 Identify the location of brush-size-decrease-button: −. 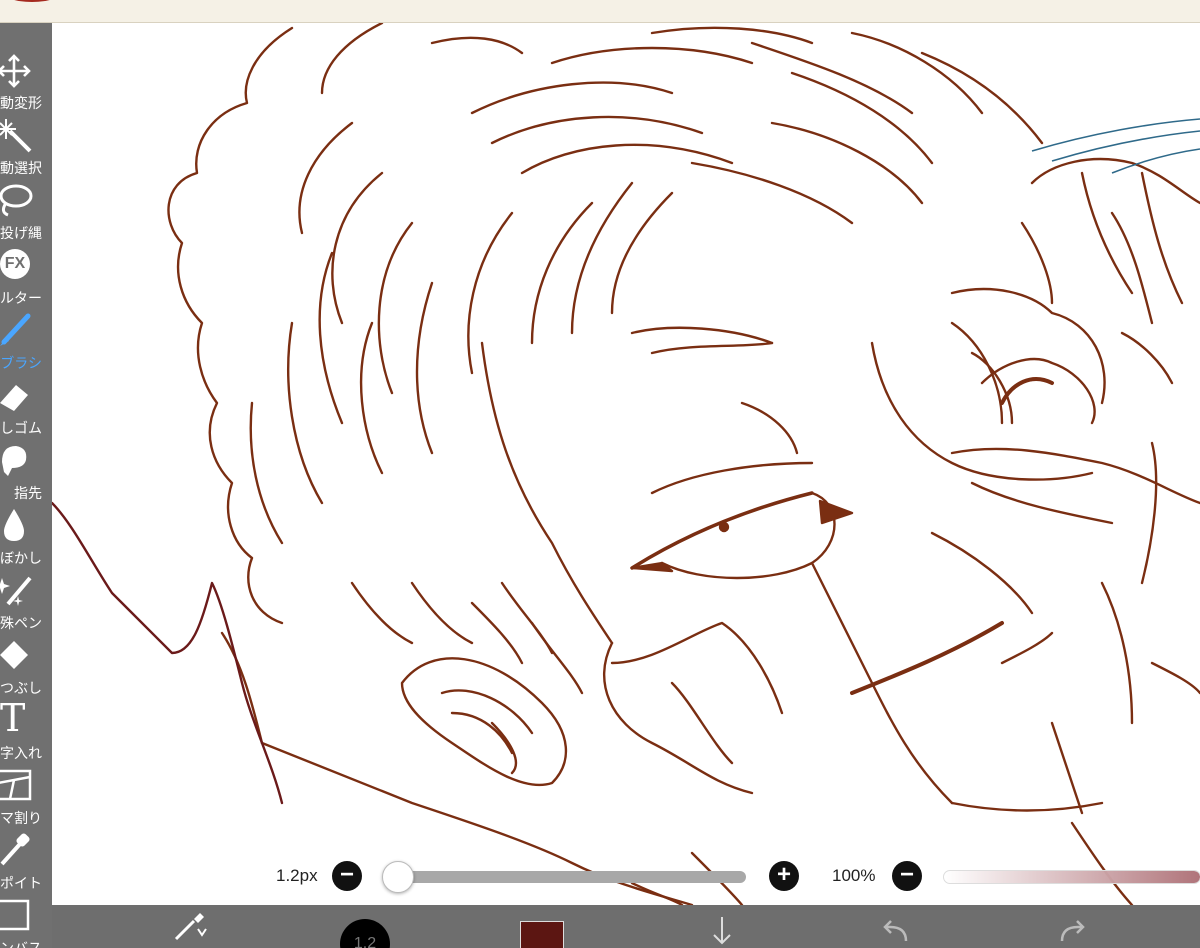
(347, 876).